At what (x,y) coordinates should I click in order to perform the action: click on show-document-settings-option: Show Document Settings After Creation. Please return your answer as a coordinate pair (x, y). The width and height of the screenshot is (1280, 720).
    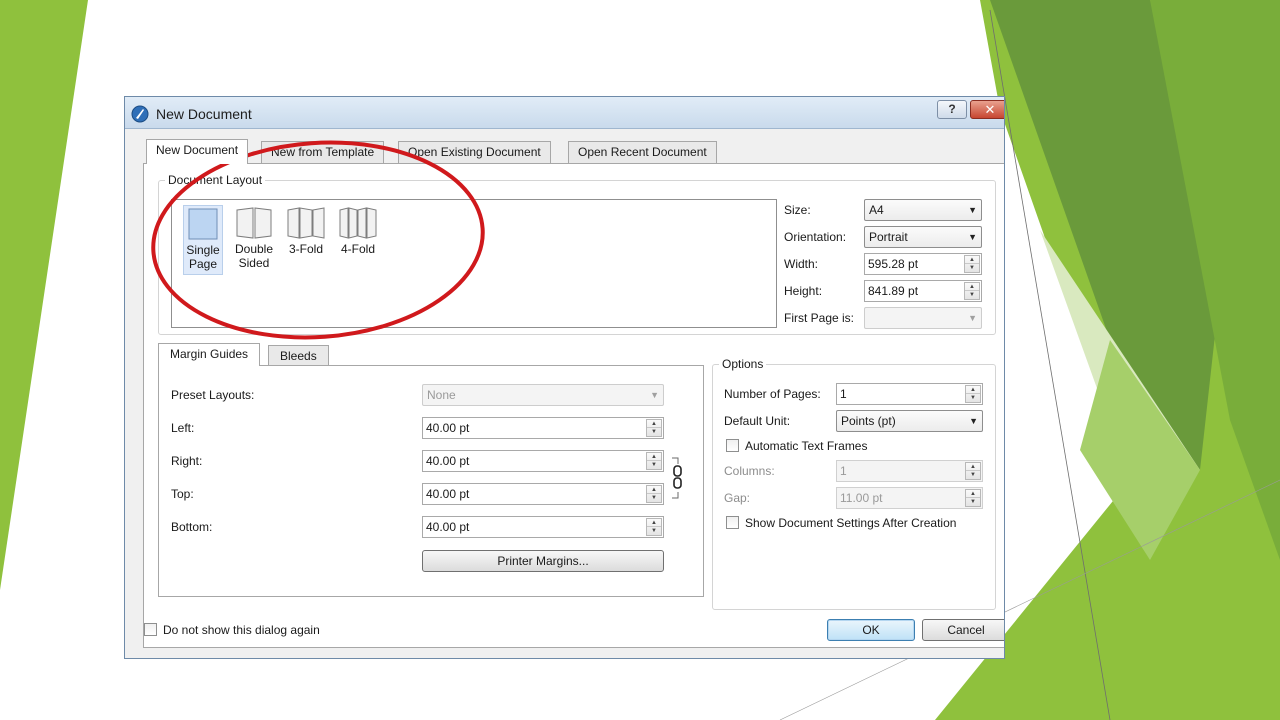
    Looking at the image, I should click on (841, 523).